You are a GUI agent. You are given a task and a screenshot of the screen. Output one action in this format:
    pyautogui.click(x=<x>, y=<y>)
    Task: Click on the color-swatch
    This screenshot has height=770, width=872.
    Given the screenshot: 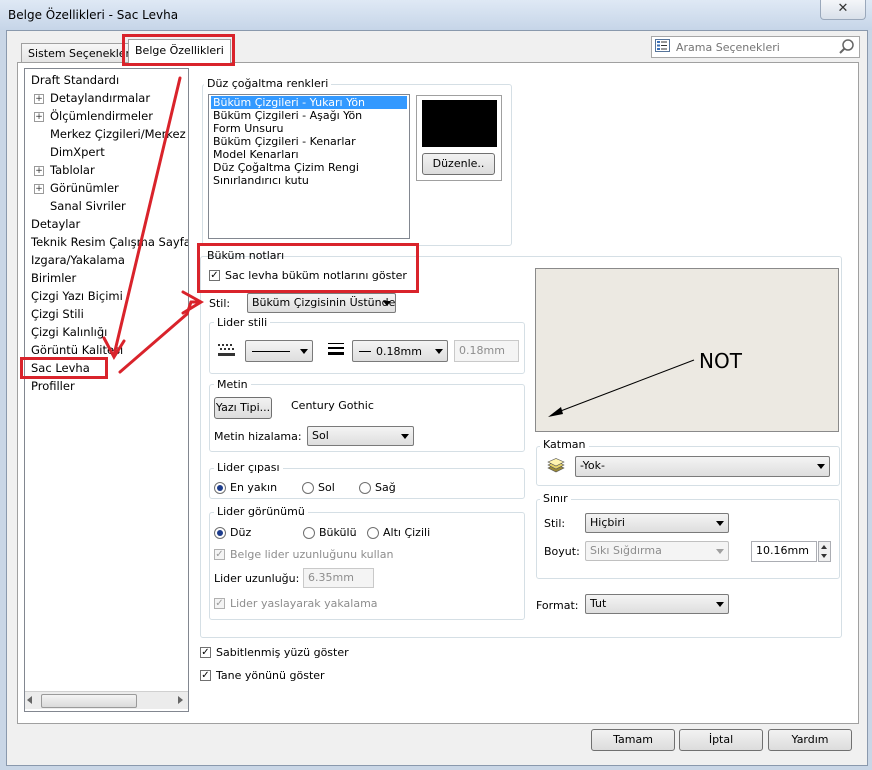 What is the action you would take?
    pyautogui.click(x=459, y=123)
    